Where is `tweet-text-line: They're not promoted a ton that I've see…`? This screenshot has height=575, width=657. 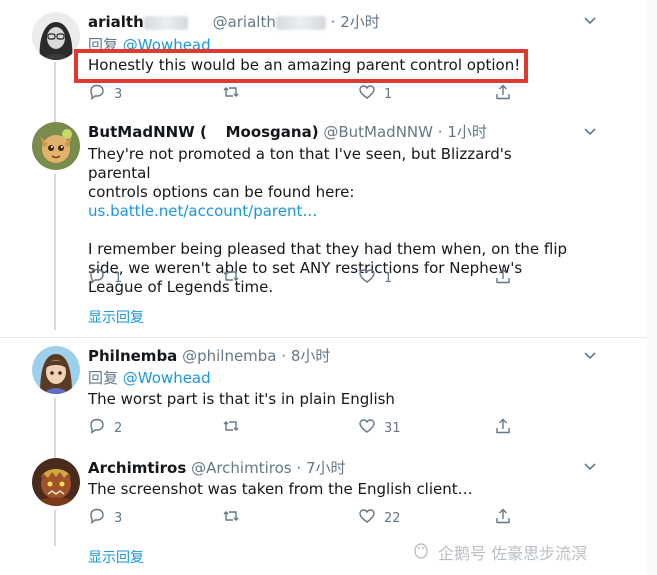 tweet-text-line: They're not promoted a ton that I've see… is located at coordinates (300, 163).